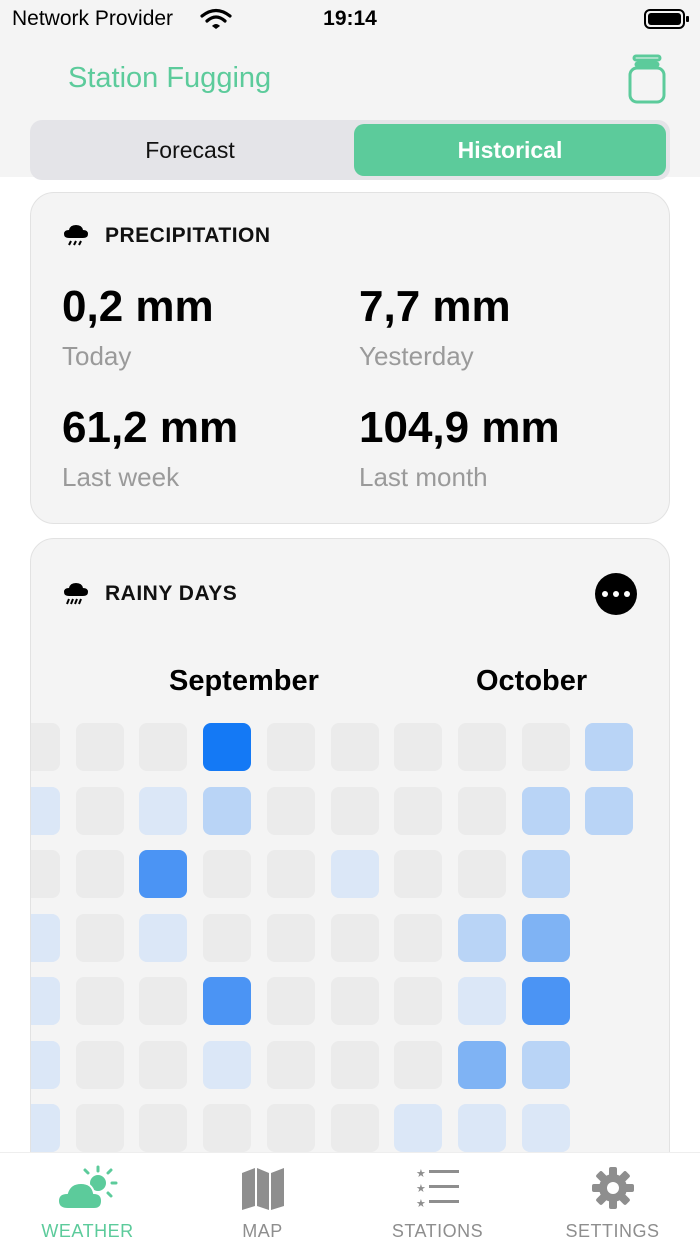 Image resolution: width=700 pixels, height=1244 pixels. What do you see at coordinates (416, 356) in the screenshot?
I see `stat-label: Yesterday` at bounding box center [416, 356].